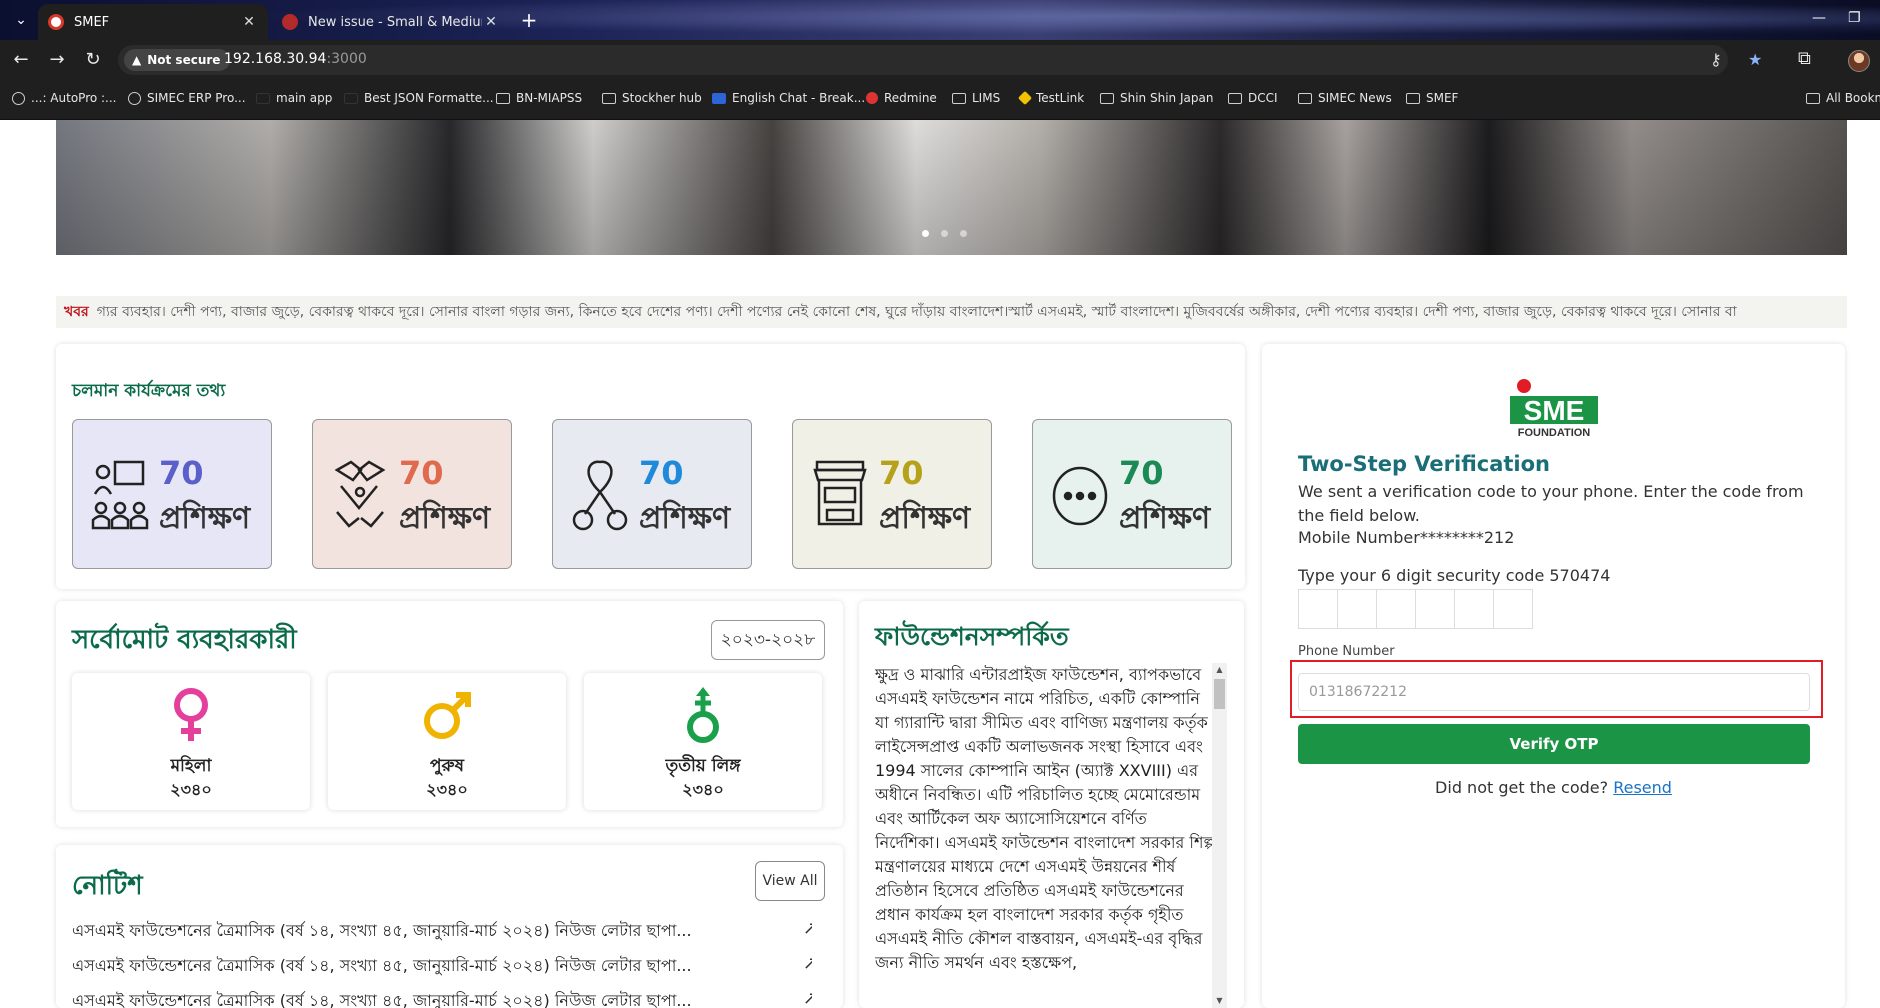 The image size is (1880, 1008). I want to click on scroll-up-icon: ▲, so click(1219, 670).